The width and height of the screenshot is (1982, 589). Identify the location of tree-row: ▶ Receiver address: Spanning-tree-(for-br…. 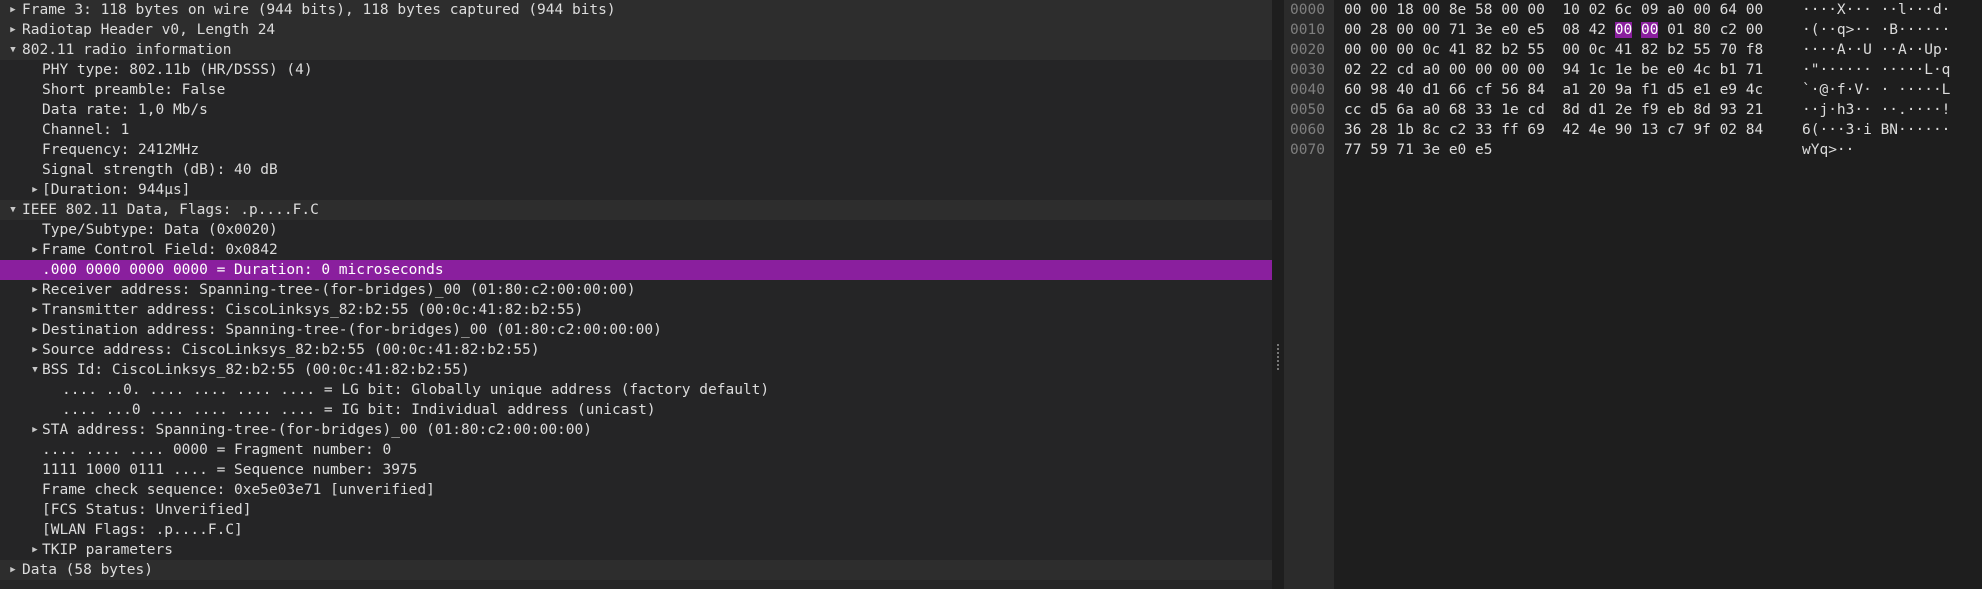
(636, 290).